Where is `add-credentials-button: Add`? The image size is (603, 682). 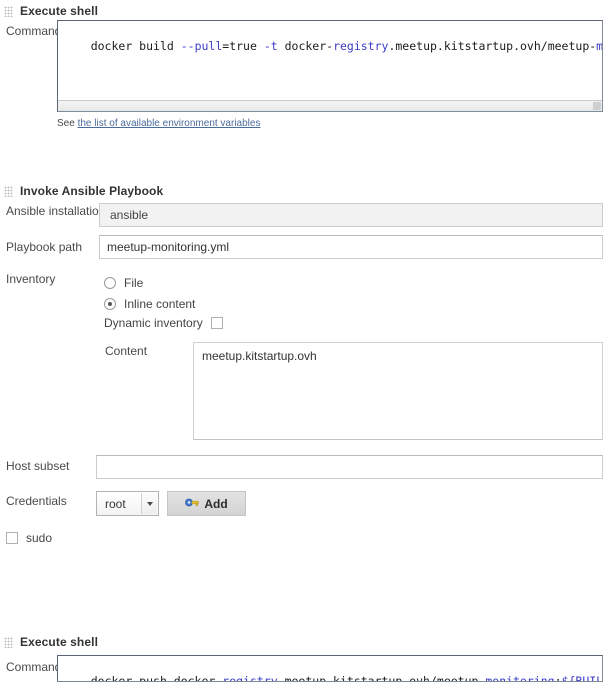
add-credentials-button: Add is located at coordinates (206, 503).